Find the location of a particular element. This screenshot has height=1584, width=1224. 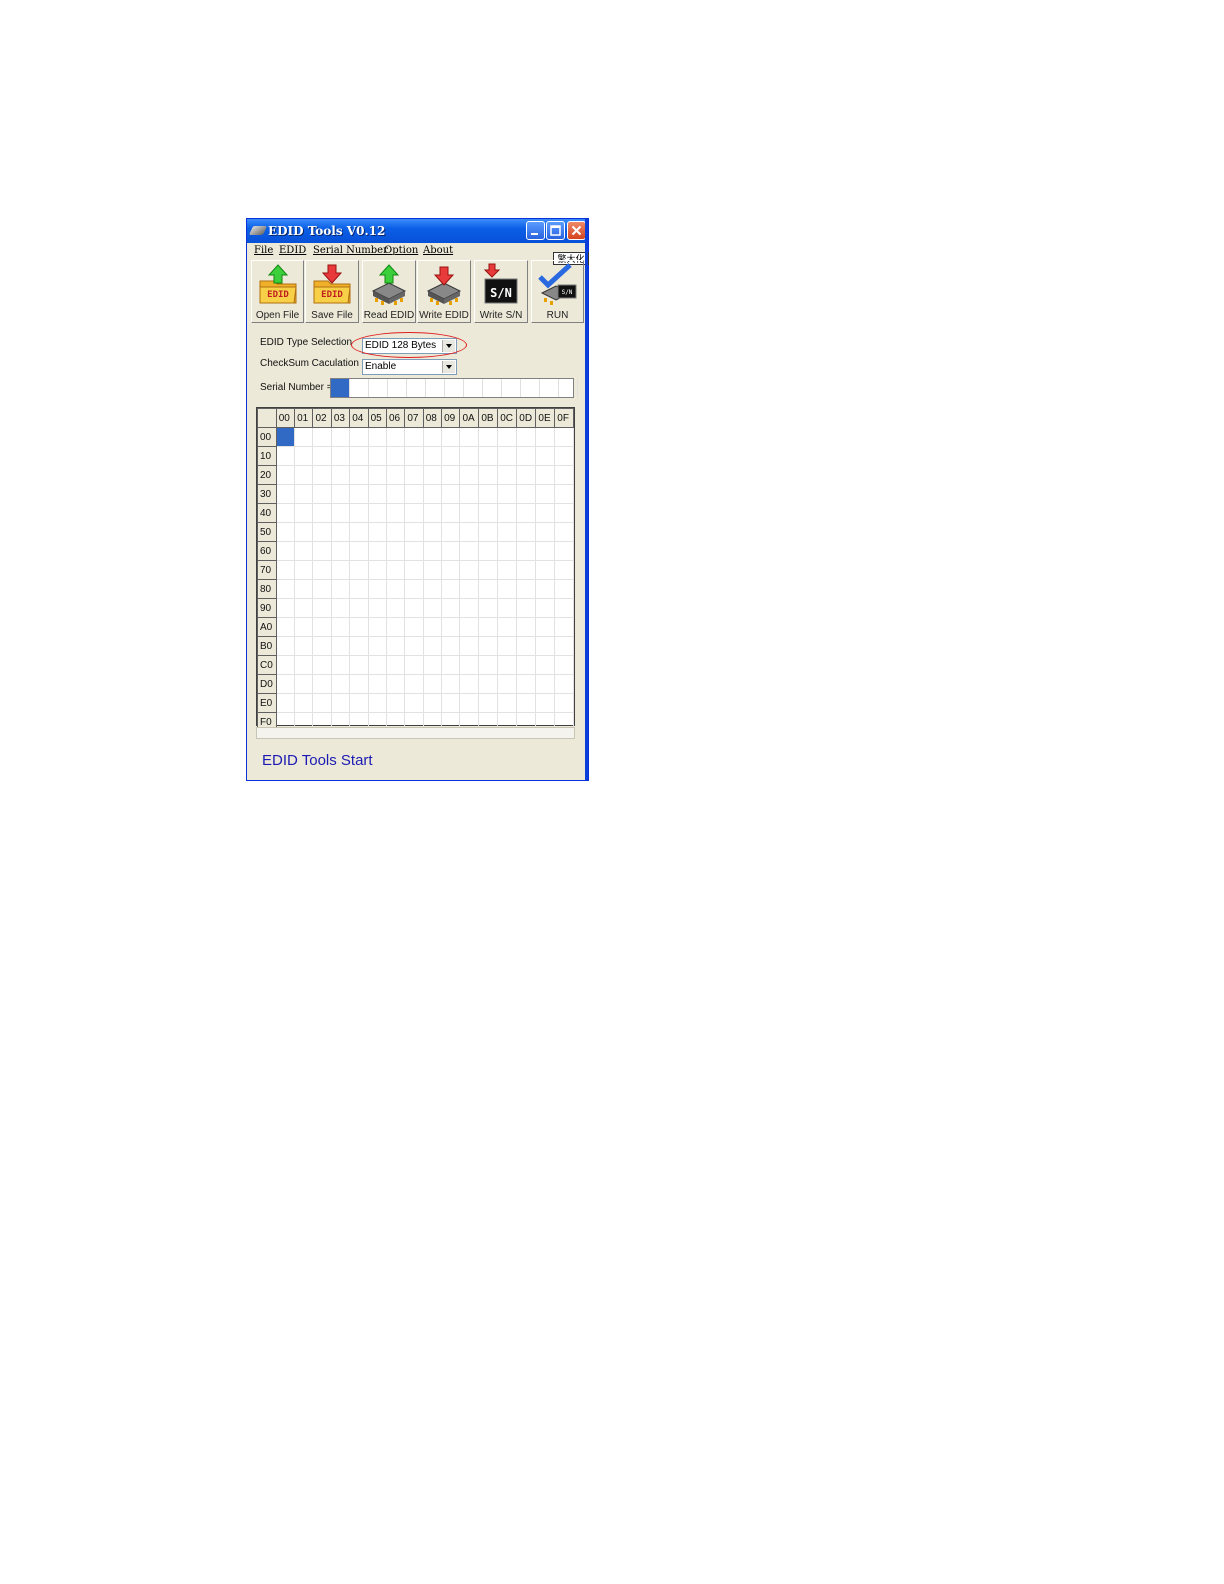

checksum-select: Enable is located at coordinates (409, 367).